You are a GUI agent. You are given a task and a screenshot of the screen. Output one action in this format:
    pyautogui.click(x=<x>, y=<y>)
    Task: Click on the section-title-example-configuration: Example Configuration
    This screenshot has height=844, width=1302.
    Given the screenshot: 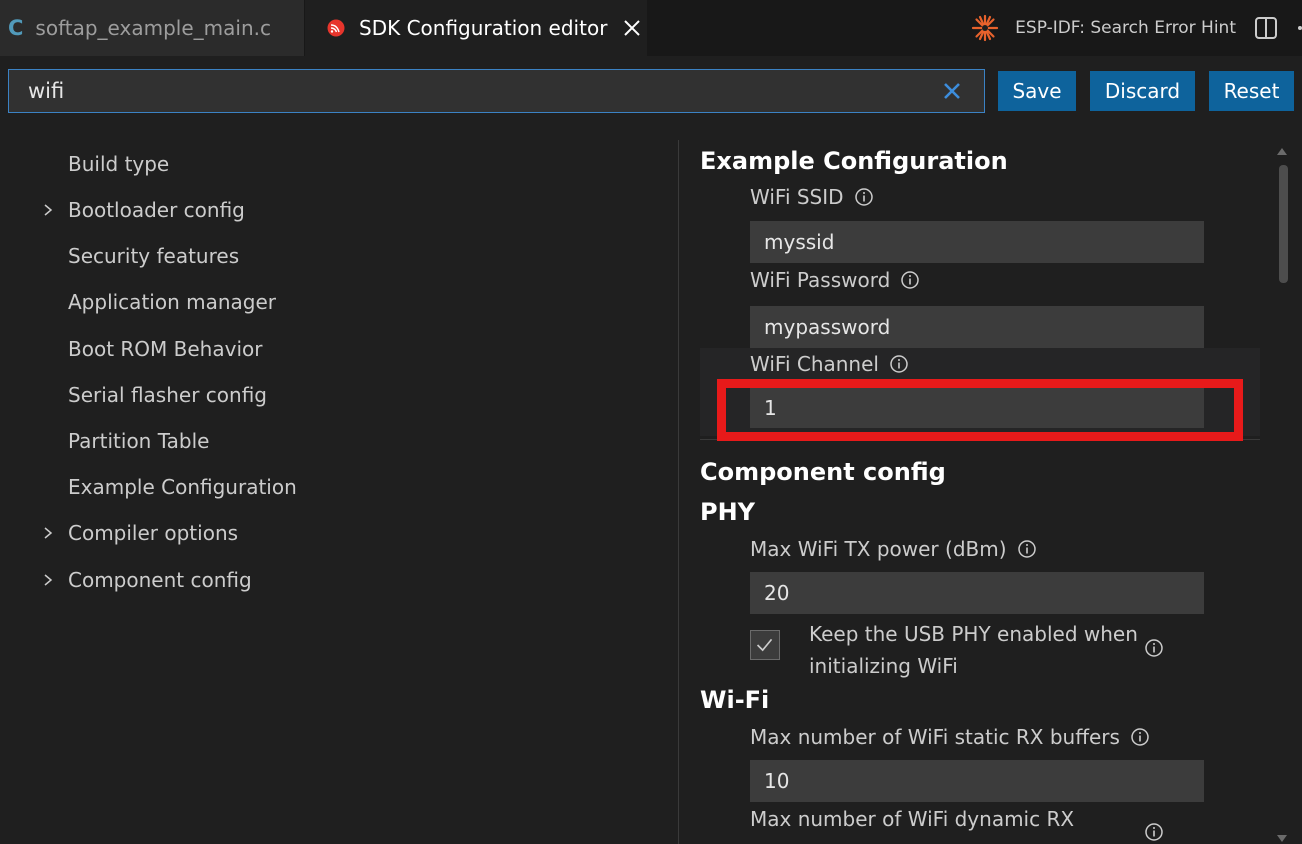 What is the action you would take?
    pyautogui.click(x=854, y=161)
    